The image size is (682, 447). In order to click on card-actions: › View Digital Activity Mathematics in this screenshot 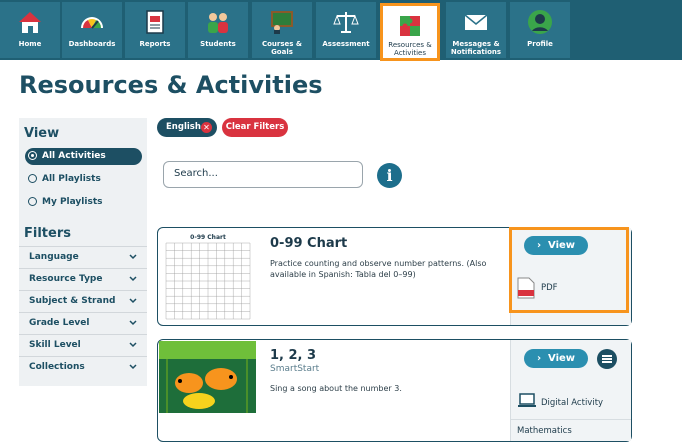, I will do `click(570, 390)`.